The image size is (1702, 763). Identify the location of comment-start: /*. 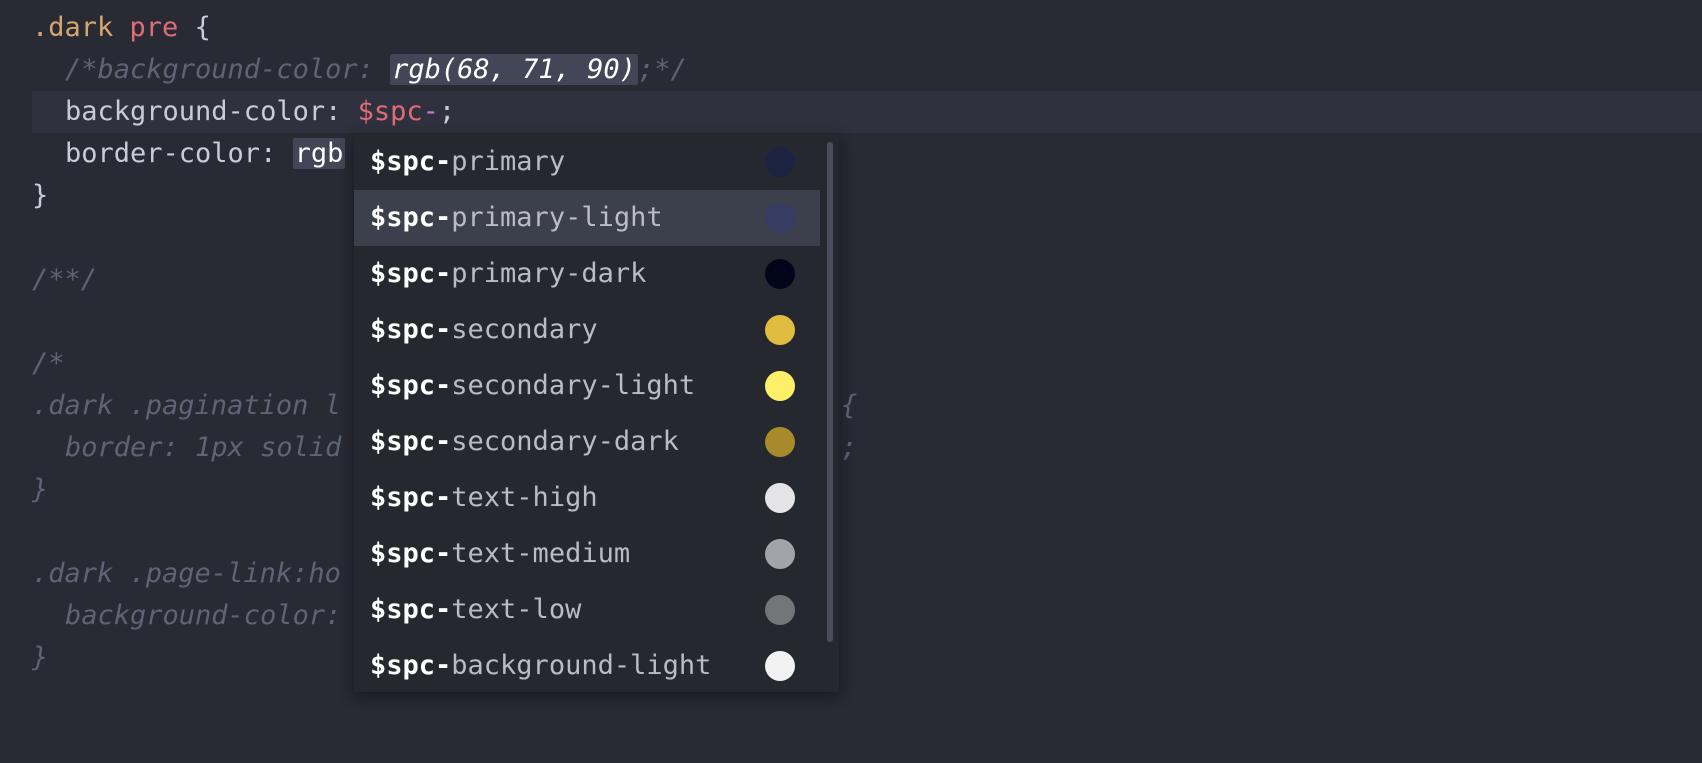
(48, 363).